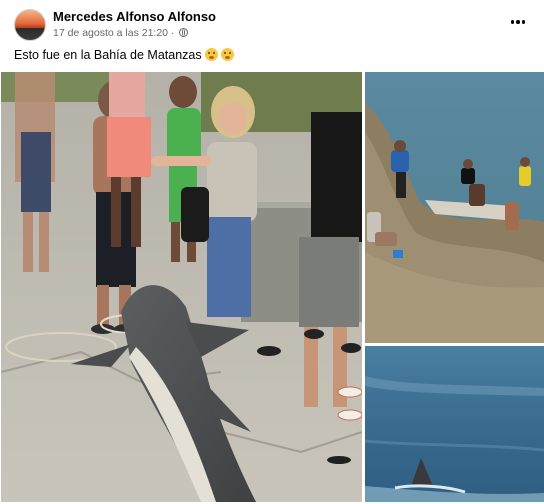 The height and width of the screenshot is (504, 544). What do you see at coordinates (115, 33) in the screenshot?
I see `post-timestamp: 17 de agosto a las 21:20 ·` at bounding box center [115, 33].